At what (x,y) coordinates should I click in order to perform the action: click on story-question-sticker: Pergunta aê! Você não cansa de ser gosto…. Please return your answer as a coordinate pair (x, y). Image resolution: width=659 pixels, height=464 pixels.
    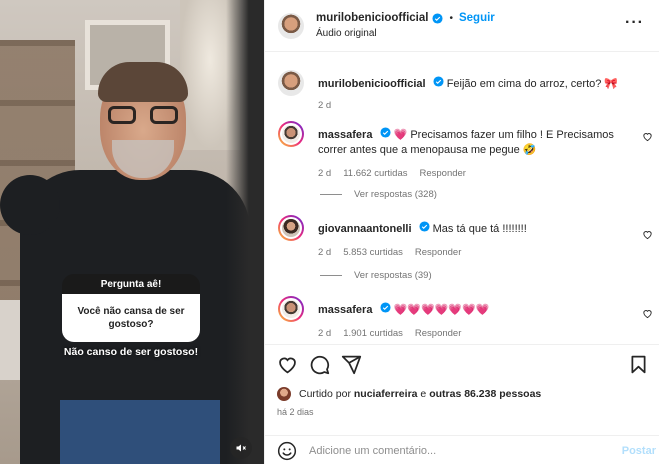
    Looking at the image, I should click on (131, 308).